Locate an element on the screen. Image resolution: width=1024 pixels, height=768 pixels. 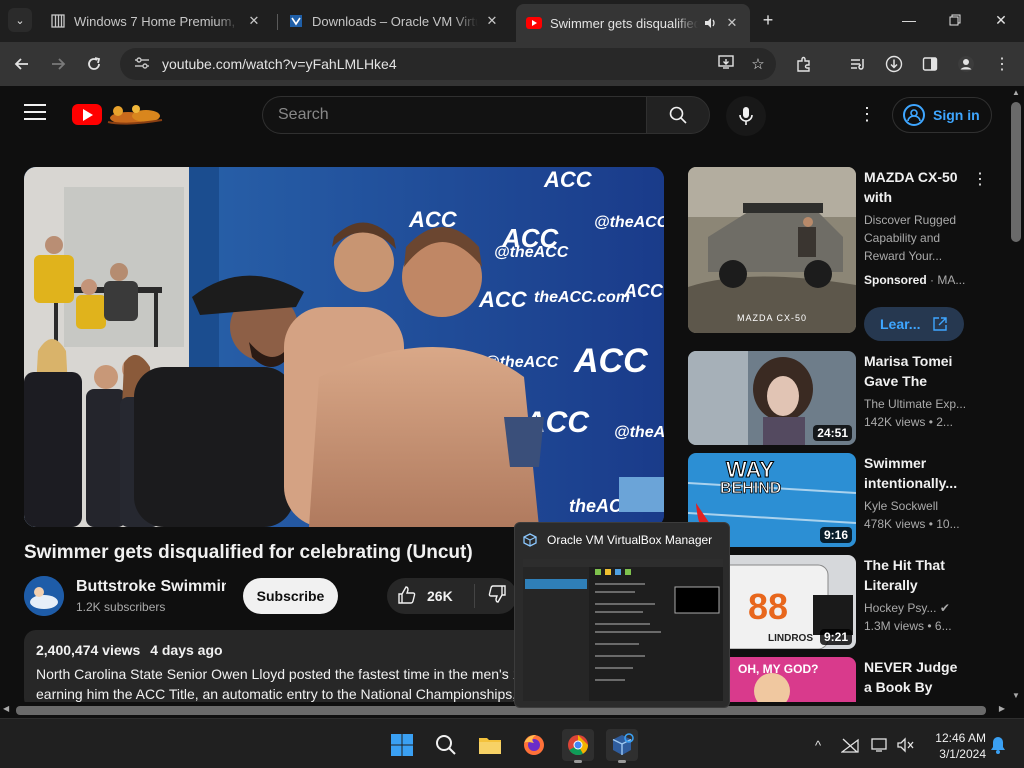
svg-text: OH, MY GOD? is located at coordinates (778, 669).